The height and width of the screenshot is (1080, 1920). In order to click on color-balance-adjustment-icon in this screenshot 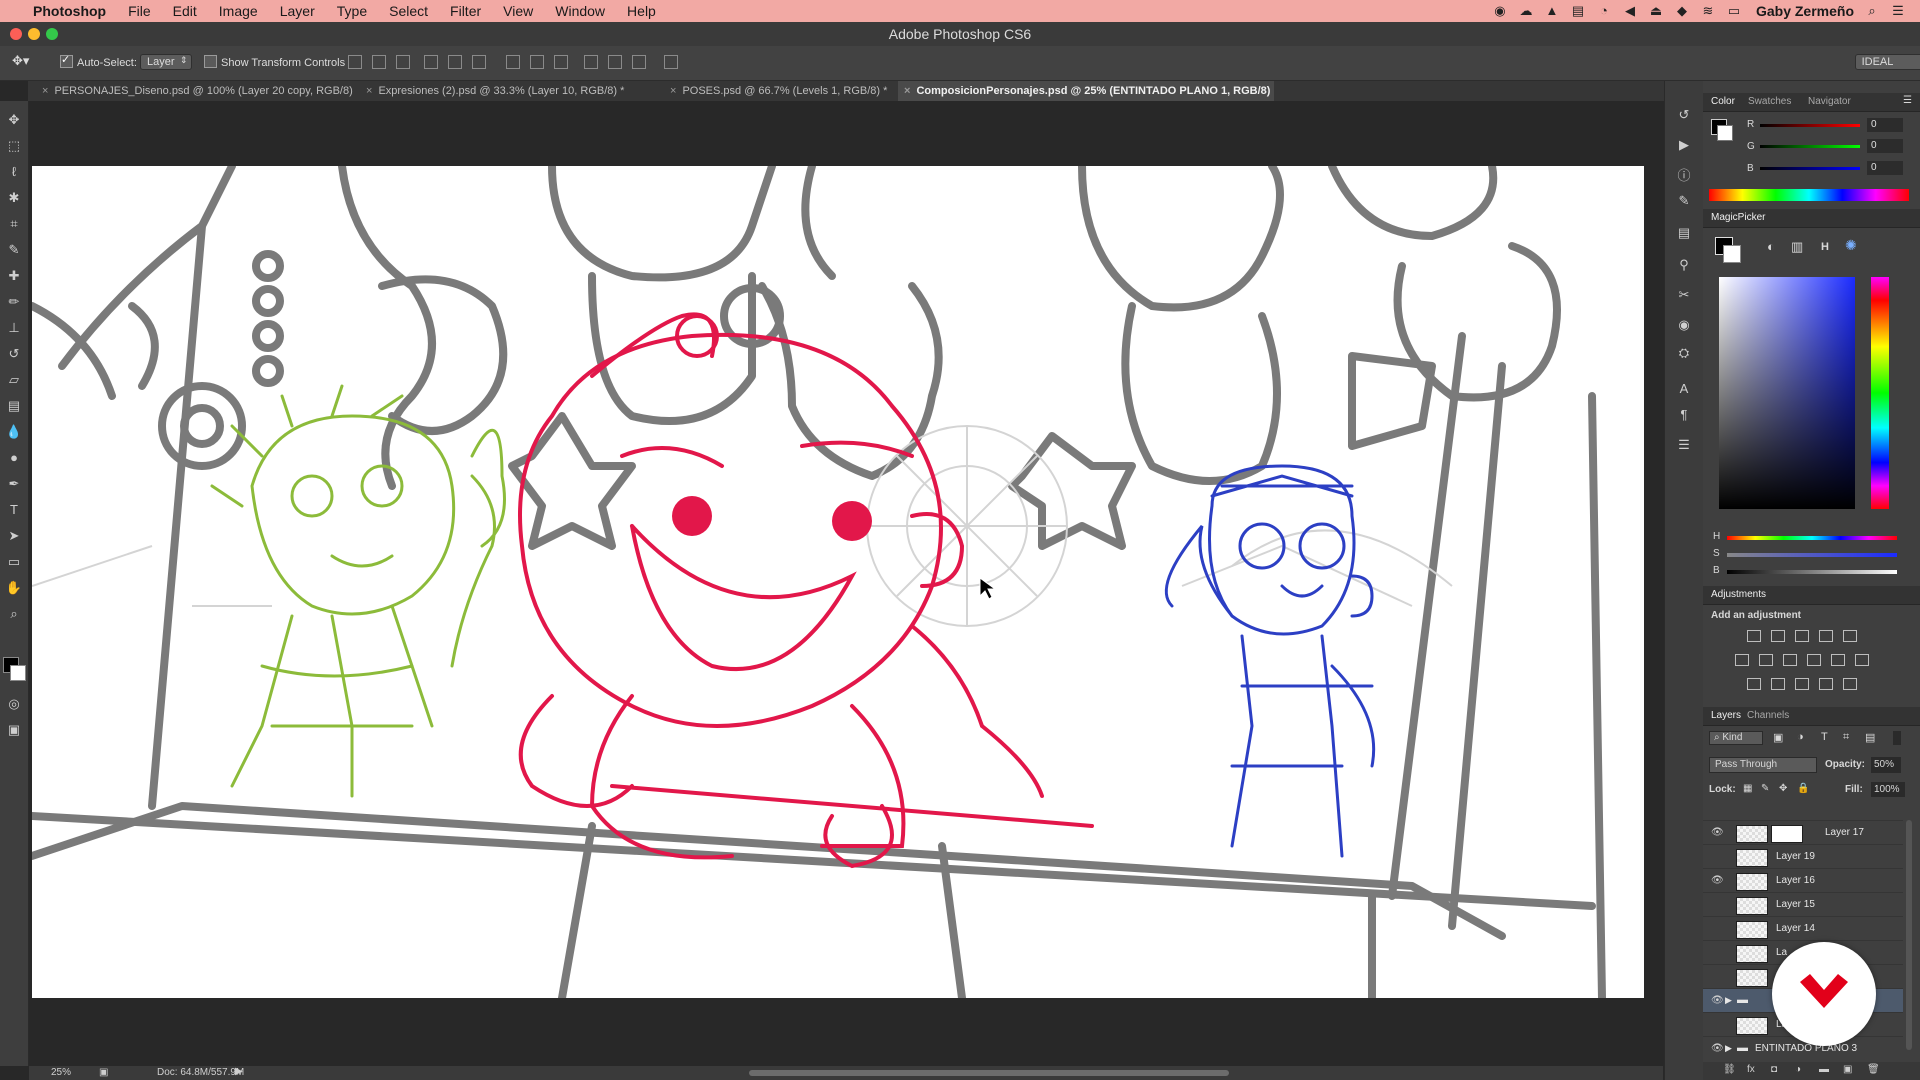, I will do `click(1766, 660)`.